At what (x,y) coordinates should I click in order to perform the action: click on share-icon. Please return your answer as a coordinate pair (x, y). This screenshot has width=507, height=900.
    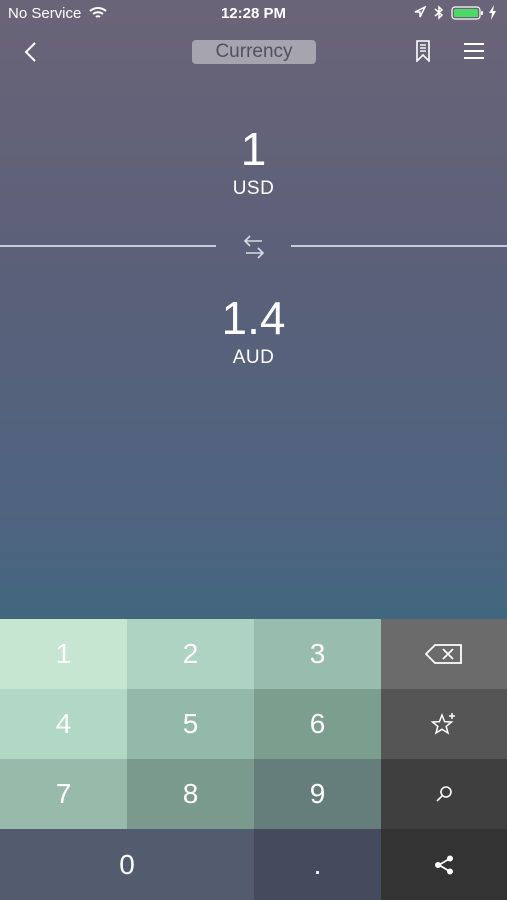
    Looking at the image, I should click on (444, 864).